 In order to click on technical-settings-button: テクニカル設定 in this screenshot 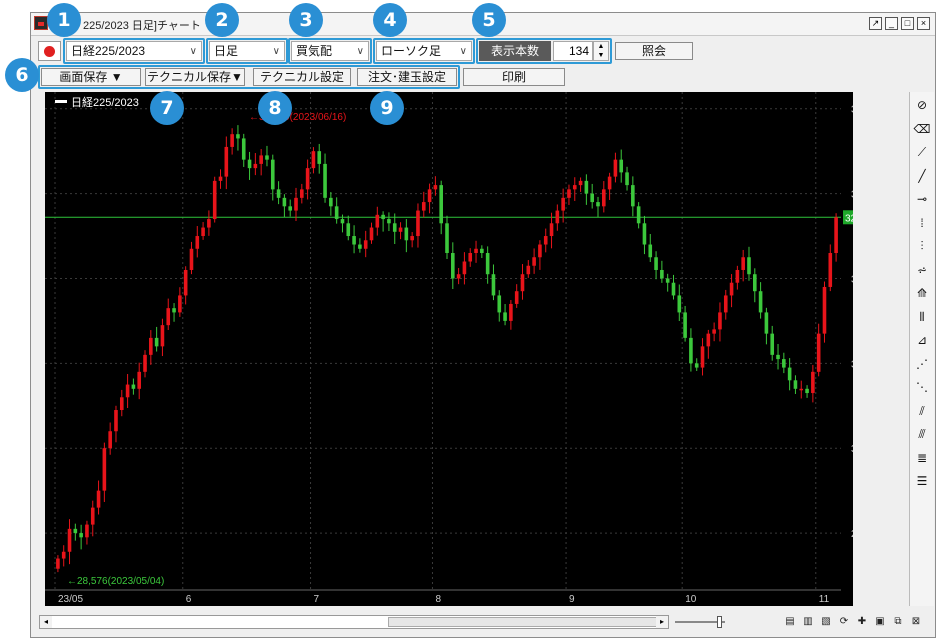, I will do `click(302, 77)`.